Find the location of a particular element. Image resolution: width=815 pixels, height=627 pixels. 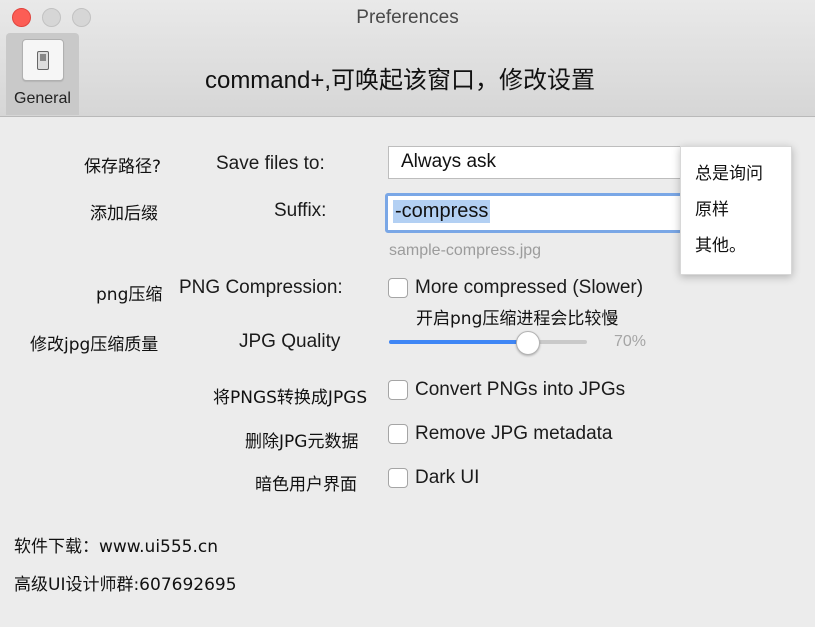

dark-ui-label: Dark UI is located at coordinates (447, 477).